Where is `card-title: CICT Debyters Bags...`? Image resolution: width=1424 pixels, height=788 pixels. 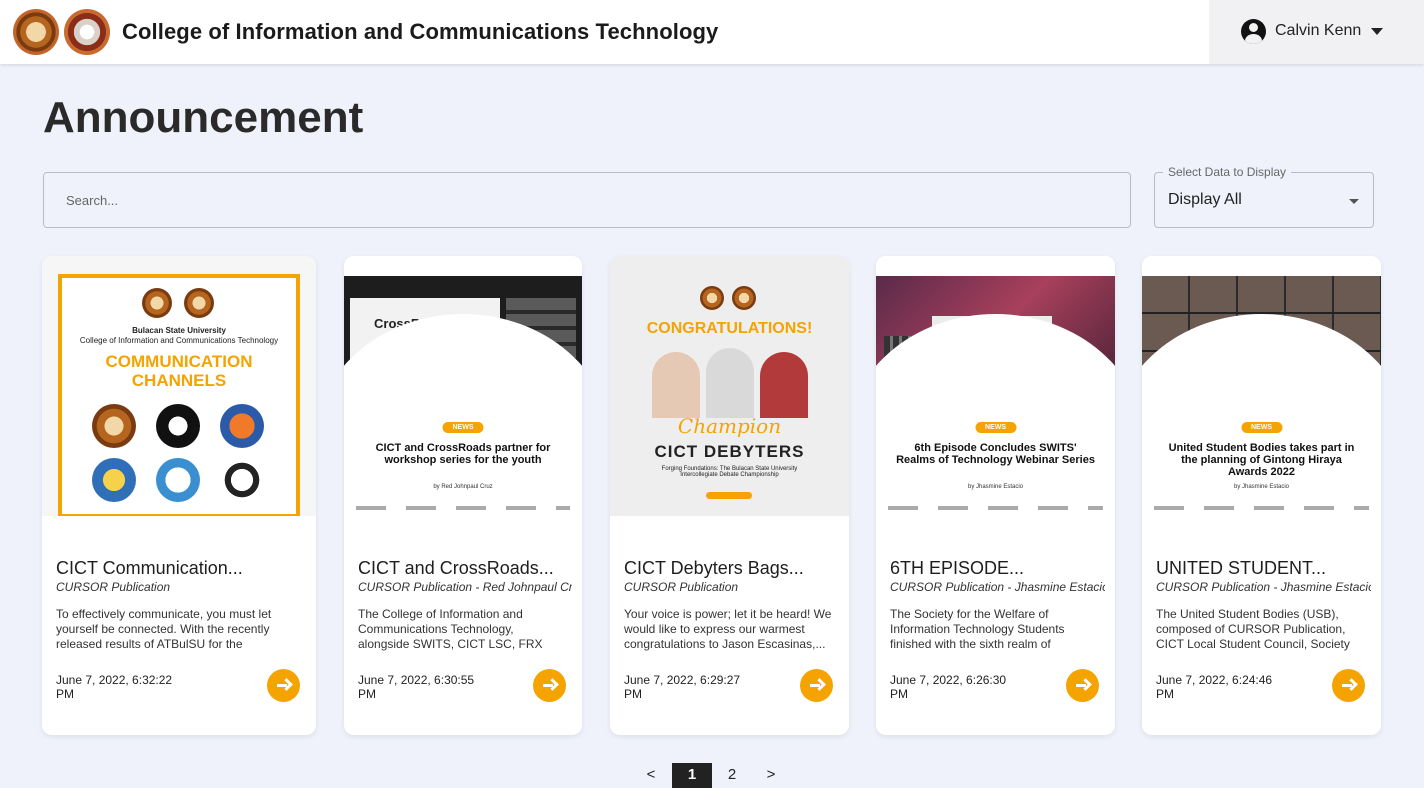 card-title: CICT Debyters Bags... is located at coordinates (714, 568).